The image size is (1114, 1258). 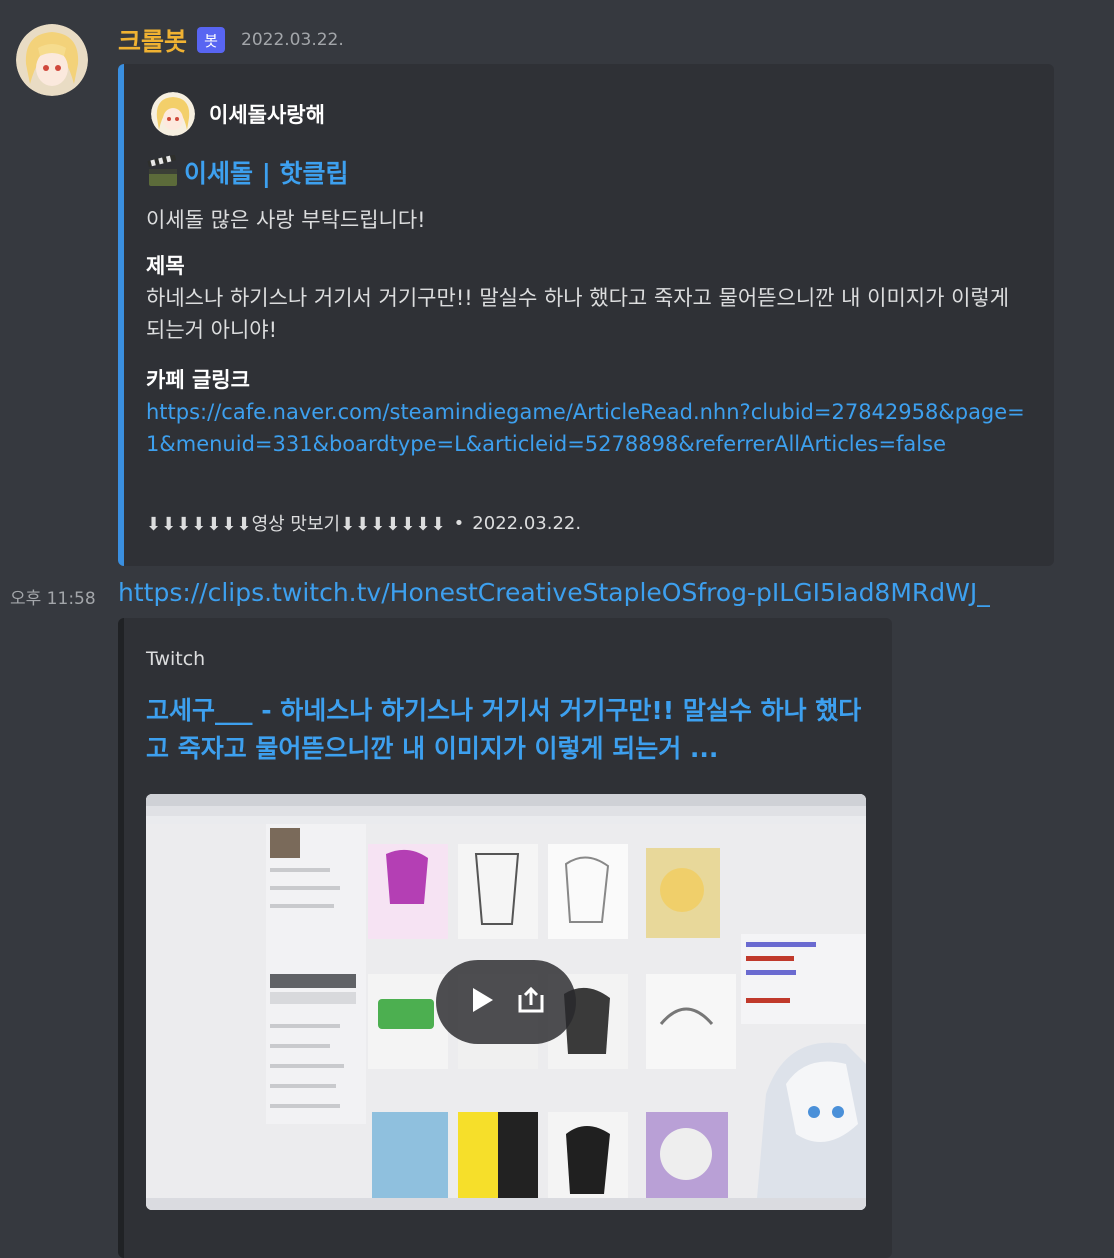 I want to click on embed-footer: ⬇⬇⬇⬇⬇⬇⬇영상 맛보기⬇⬇⬇⬇⬇⬇⬇ • 2022.03.22., so click(x=363, y=523).